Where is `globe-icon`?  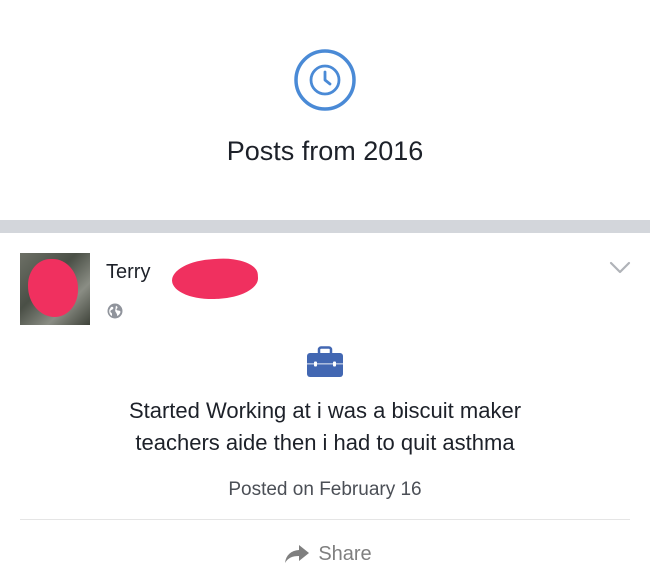
globe-icon is located at coordinates (115, 311).